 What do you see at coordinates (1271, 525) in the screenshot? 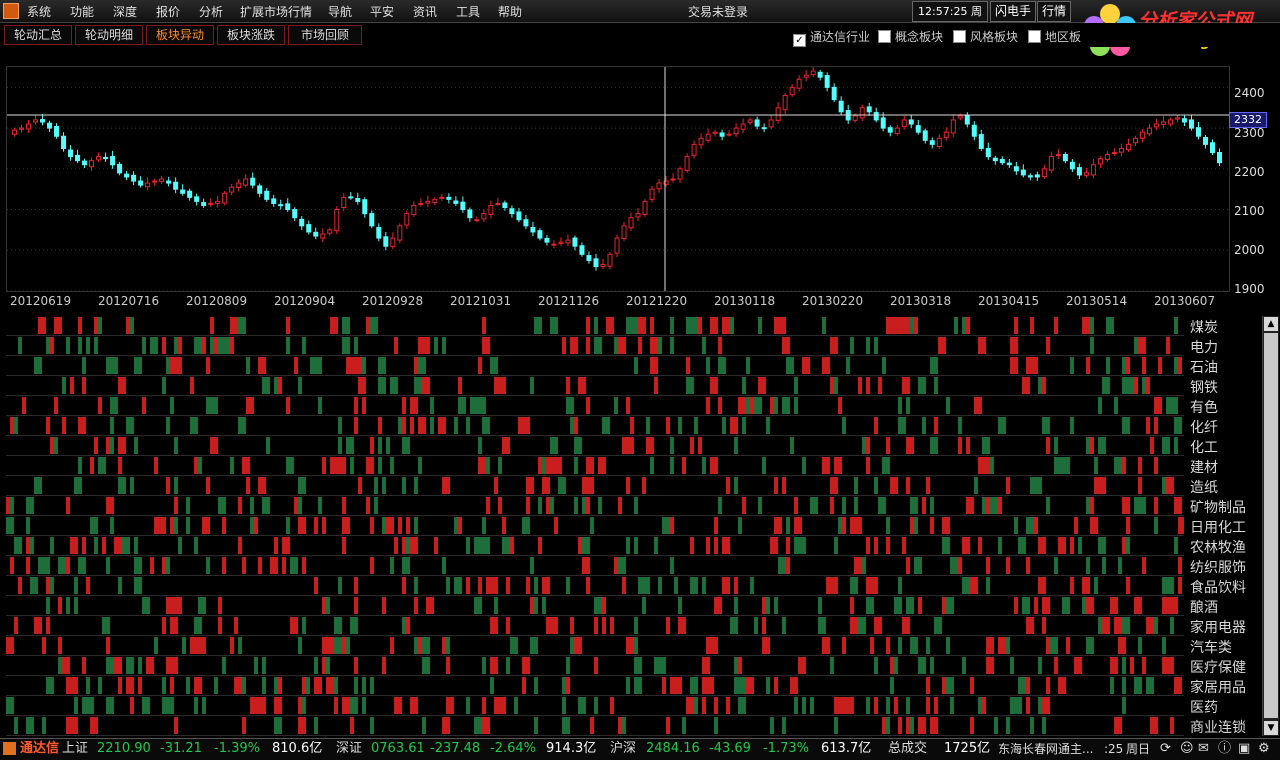
I see `scroll-thumb` at bounding box center [1271, 525].